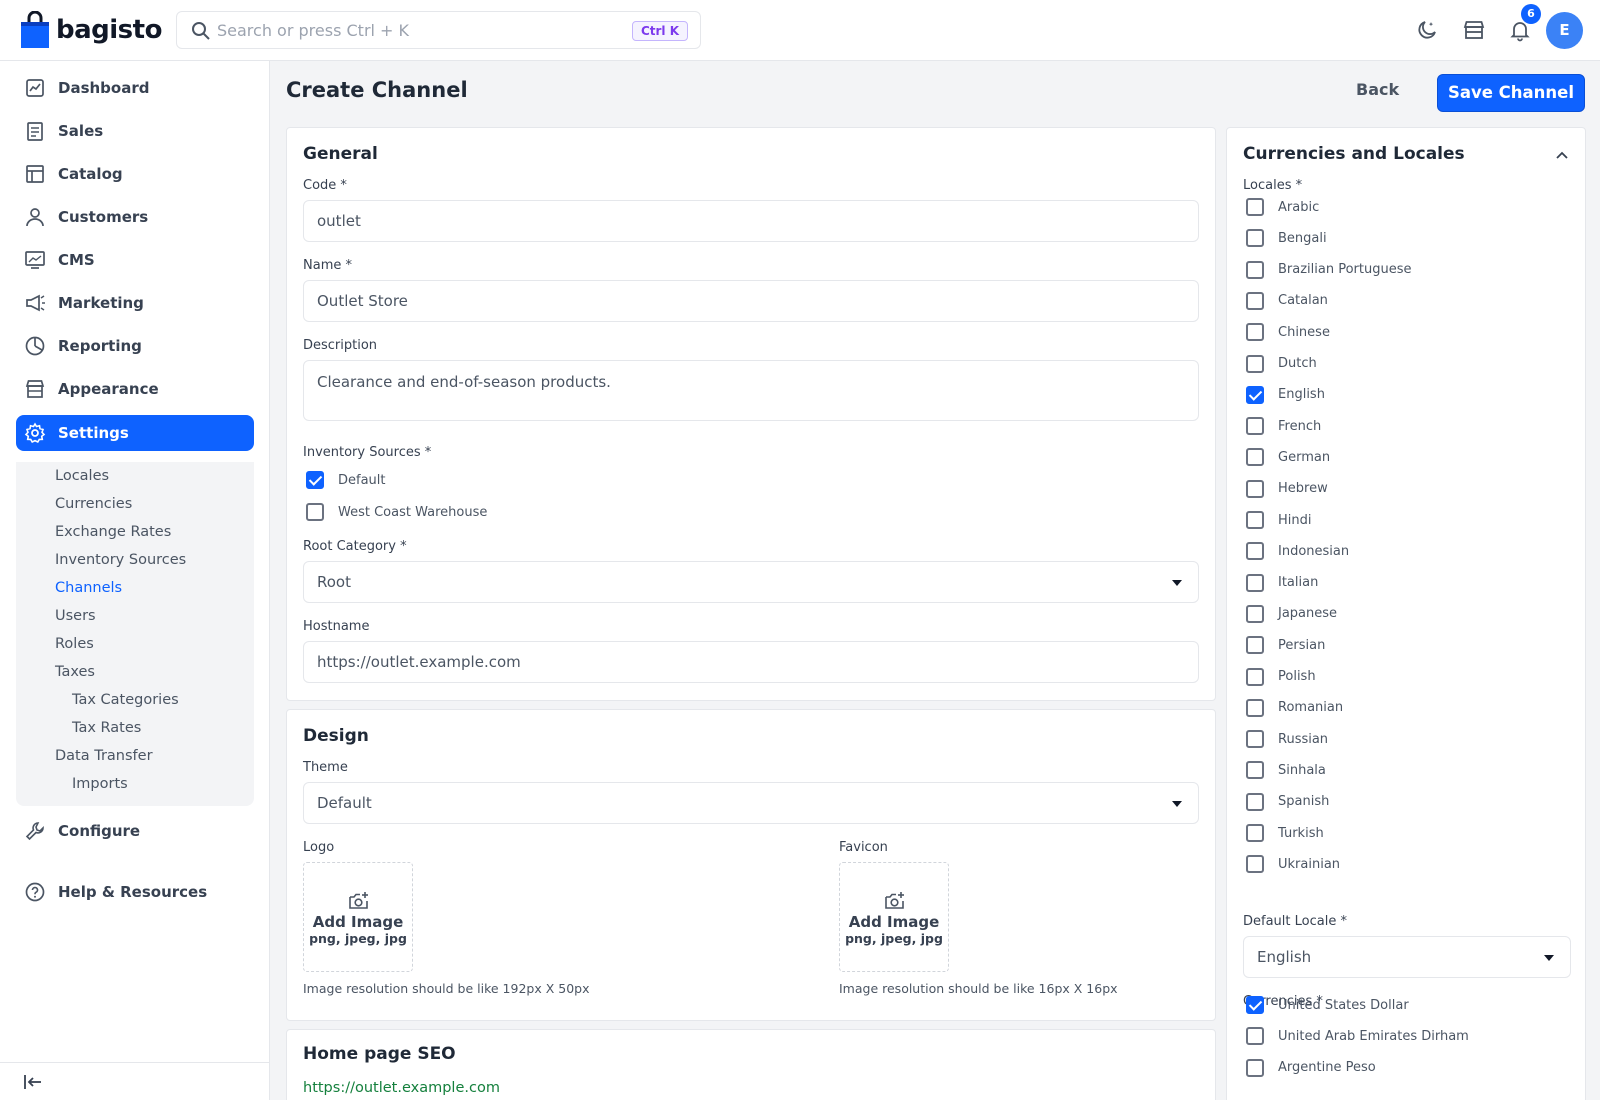 The image size is (1600, 1100). What do you see at coordinates (751, 390) in the screenshot?
I see `description-textarea: Clearance and end-of-season products.` at bounding box center [751, 390].